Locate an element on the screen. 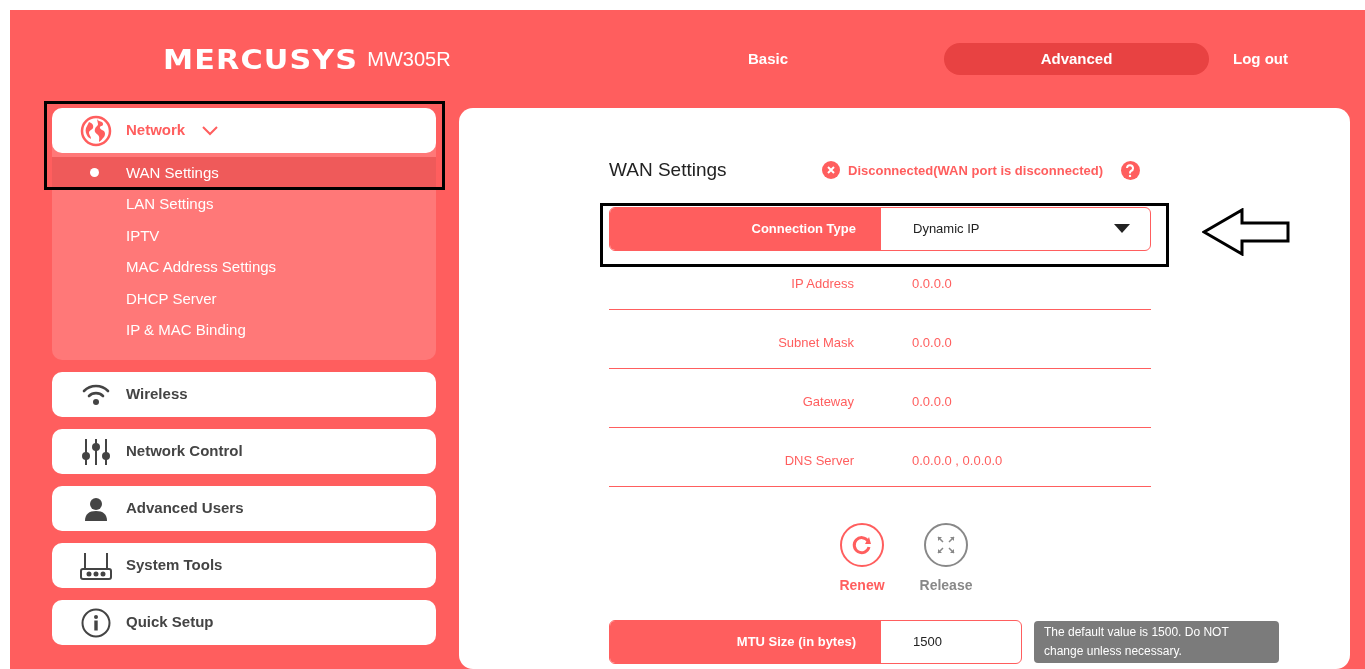  user-icon is located at coordinates (96, 508).